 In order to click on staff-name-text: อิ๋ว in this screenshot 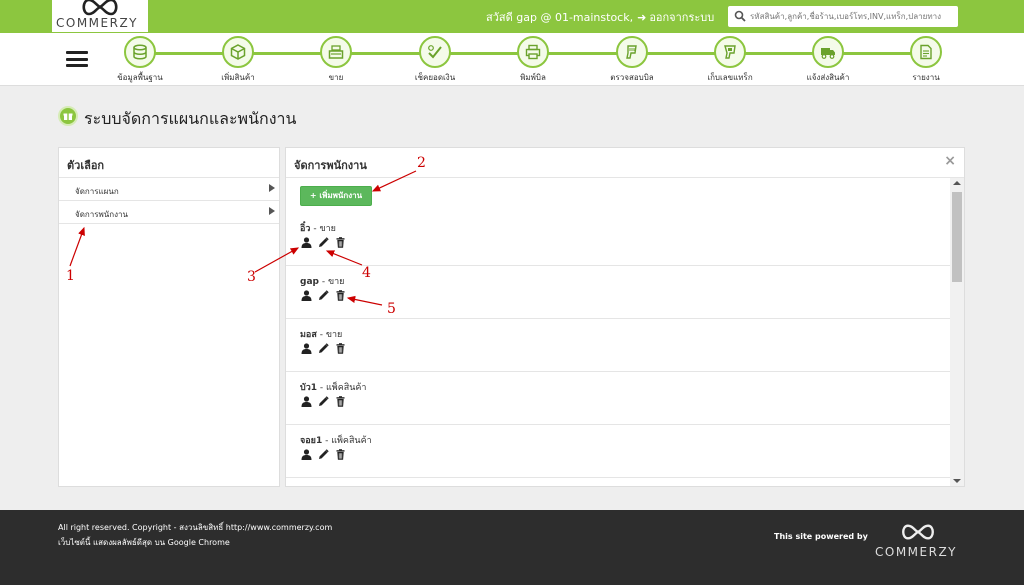, I will do `click(305, 229)`.